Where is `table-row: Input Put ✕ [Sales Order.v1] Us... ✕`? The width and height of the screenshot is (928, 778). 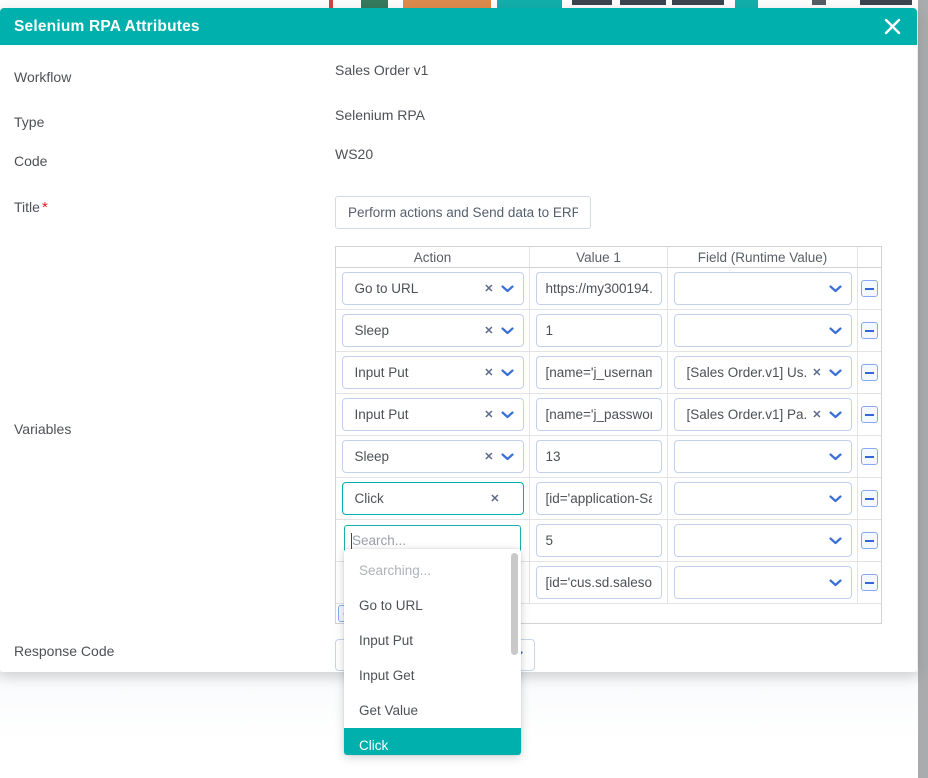 table-row: Input Put ✕ [Sales Order.v1] Us... ✕ is located at coordinates (608, 373).